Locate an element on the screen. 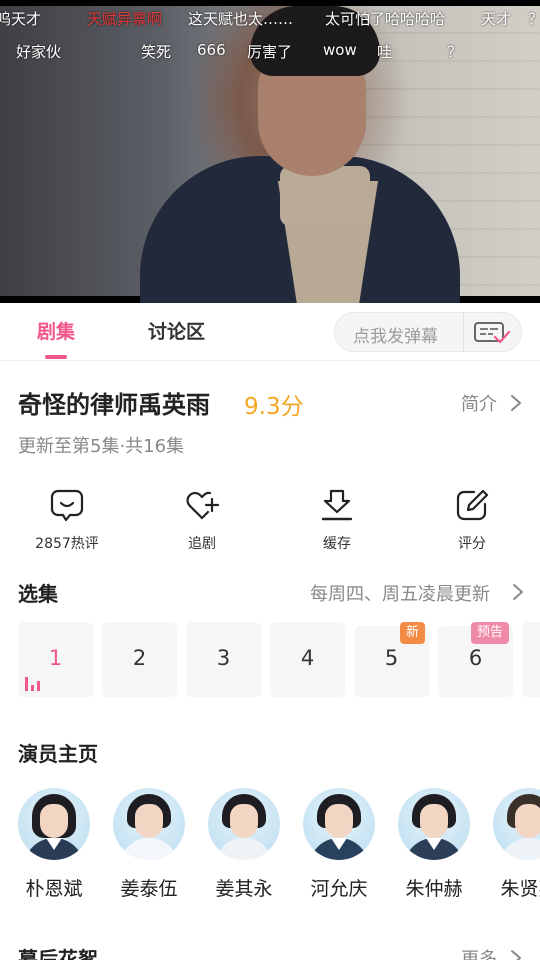 The image size is (540, 960). episode-item is located at coordinates (531, 659).